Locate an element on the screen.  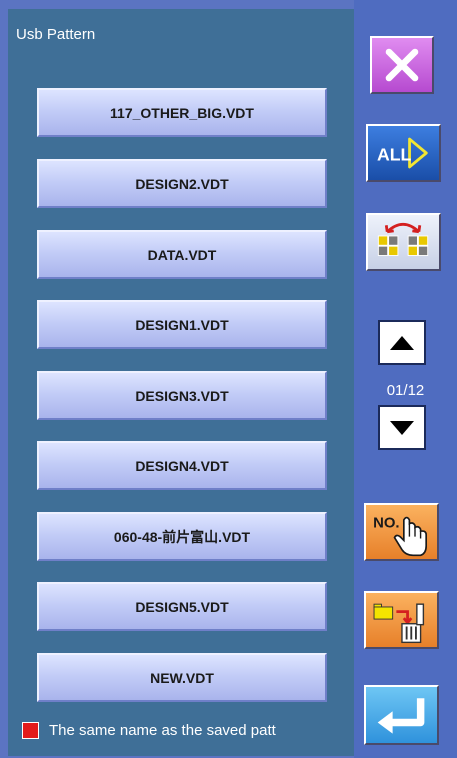
return-arrow-icon is located at coordinates (401, 716).